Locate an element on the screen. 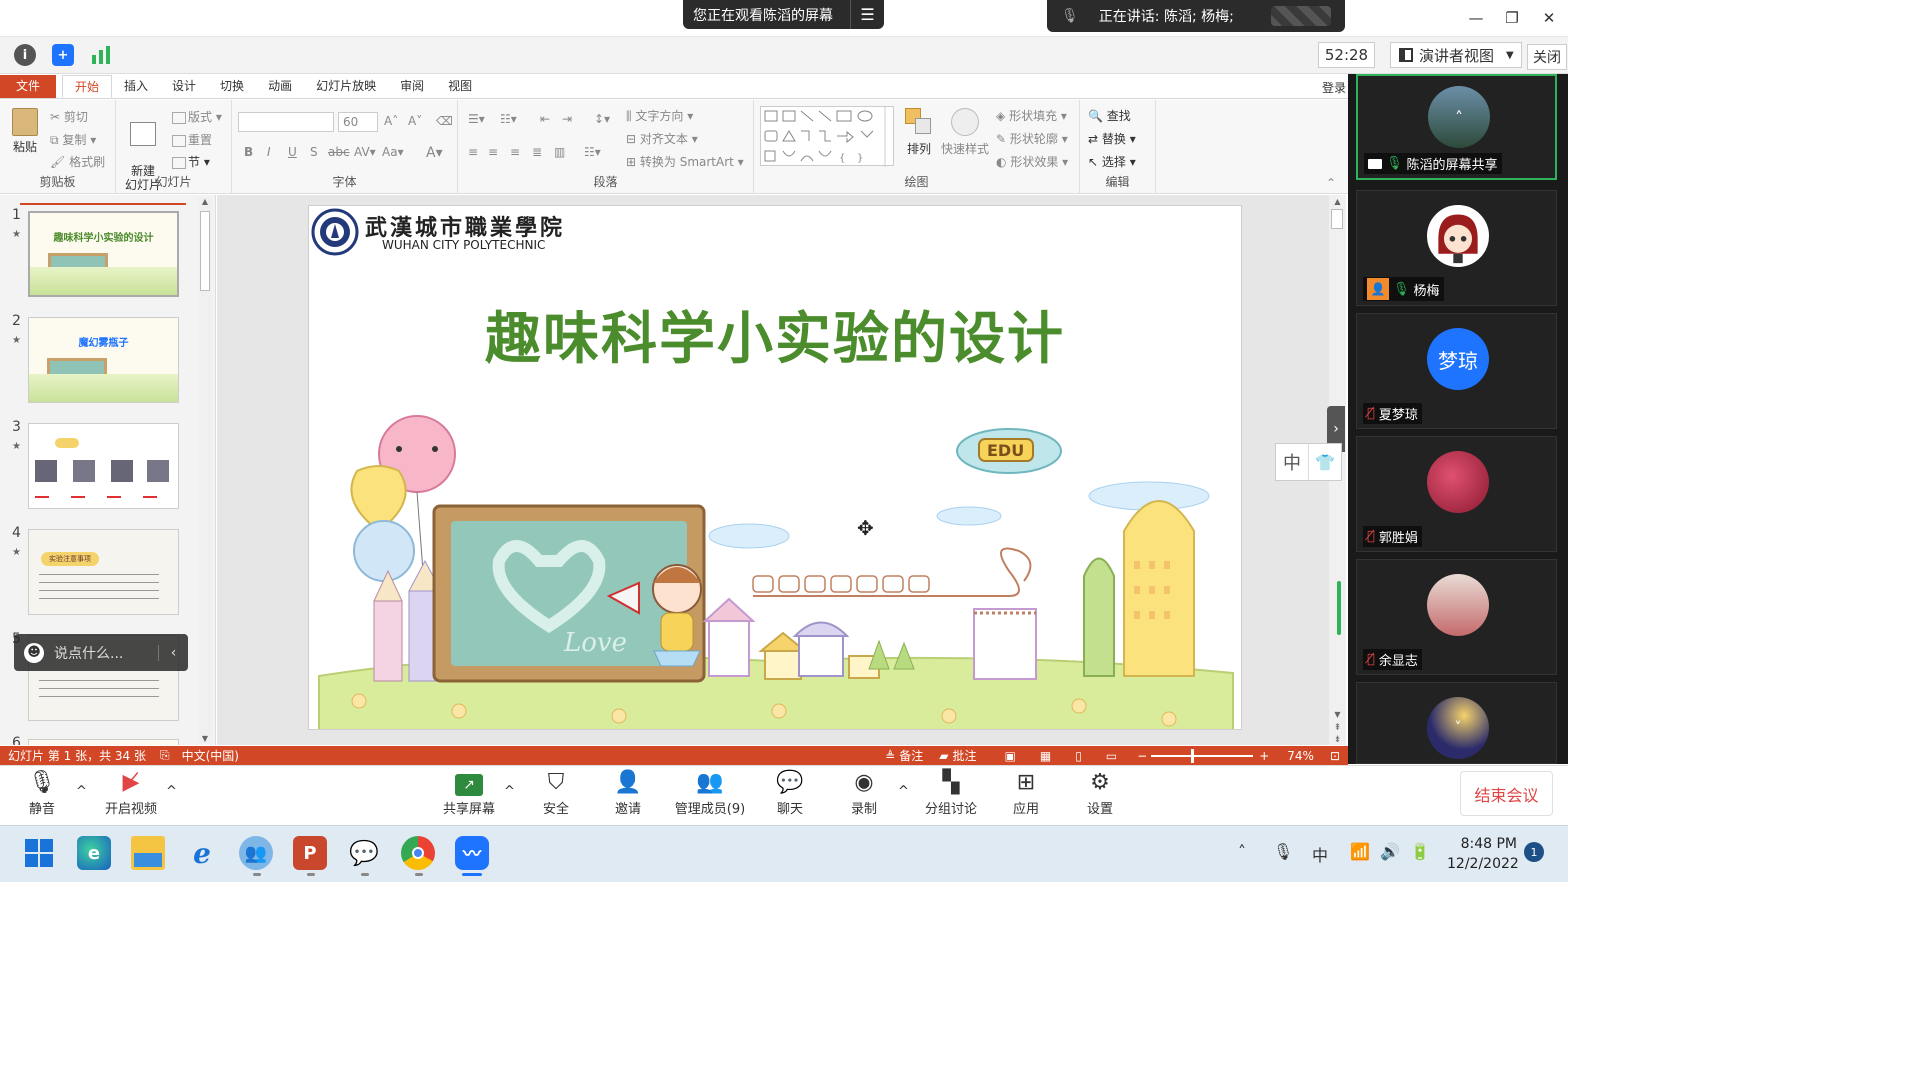 The image size is (1920, 1080). video-tile: 👤 🎙 杨梅 is located at coordinates (1456, 248).